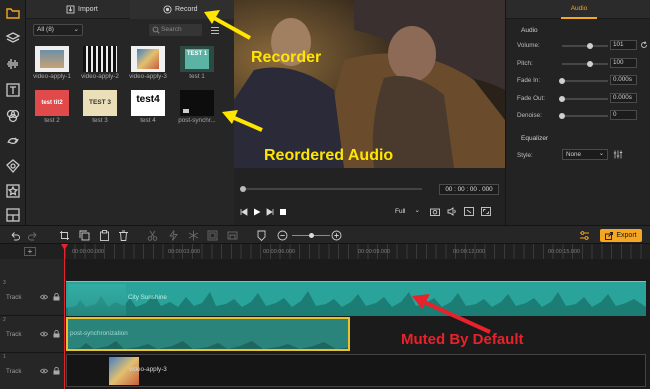  Describe the element at coordinates (329, 155) in the screenshot. I see `annotation-reordered-audio: Reordered Audio` at that location.